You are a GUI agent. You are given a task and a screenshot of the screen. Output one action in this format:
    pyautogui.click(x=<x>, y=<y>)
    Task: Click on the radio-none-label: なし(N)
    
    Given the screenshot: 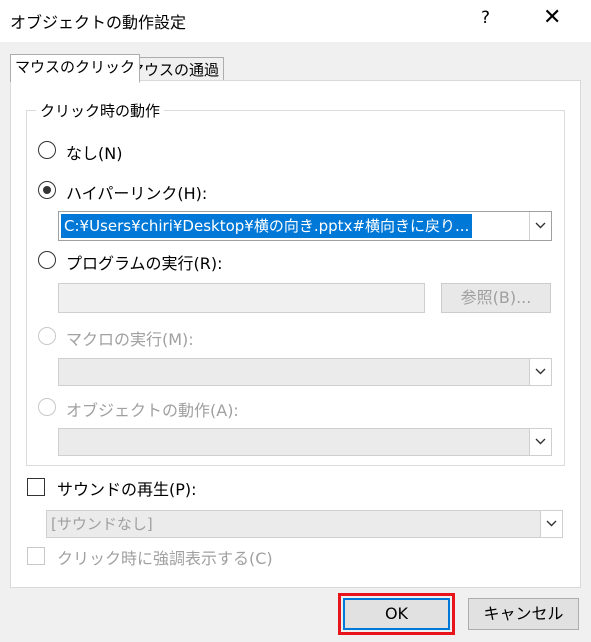 What is the action you would take?
    pyautogui.click(x=94, y=153)
    